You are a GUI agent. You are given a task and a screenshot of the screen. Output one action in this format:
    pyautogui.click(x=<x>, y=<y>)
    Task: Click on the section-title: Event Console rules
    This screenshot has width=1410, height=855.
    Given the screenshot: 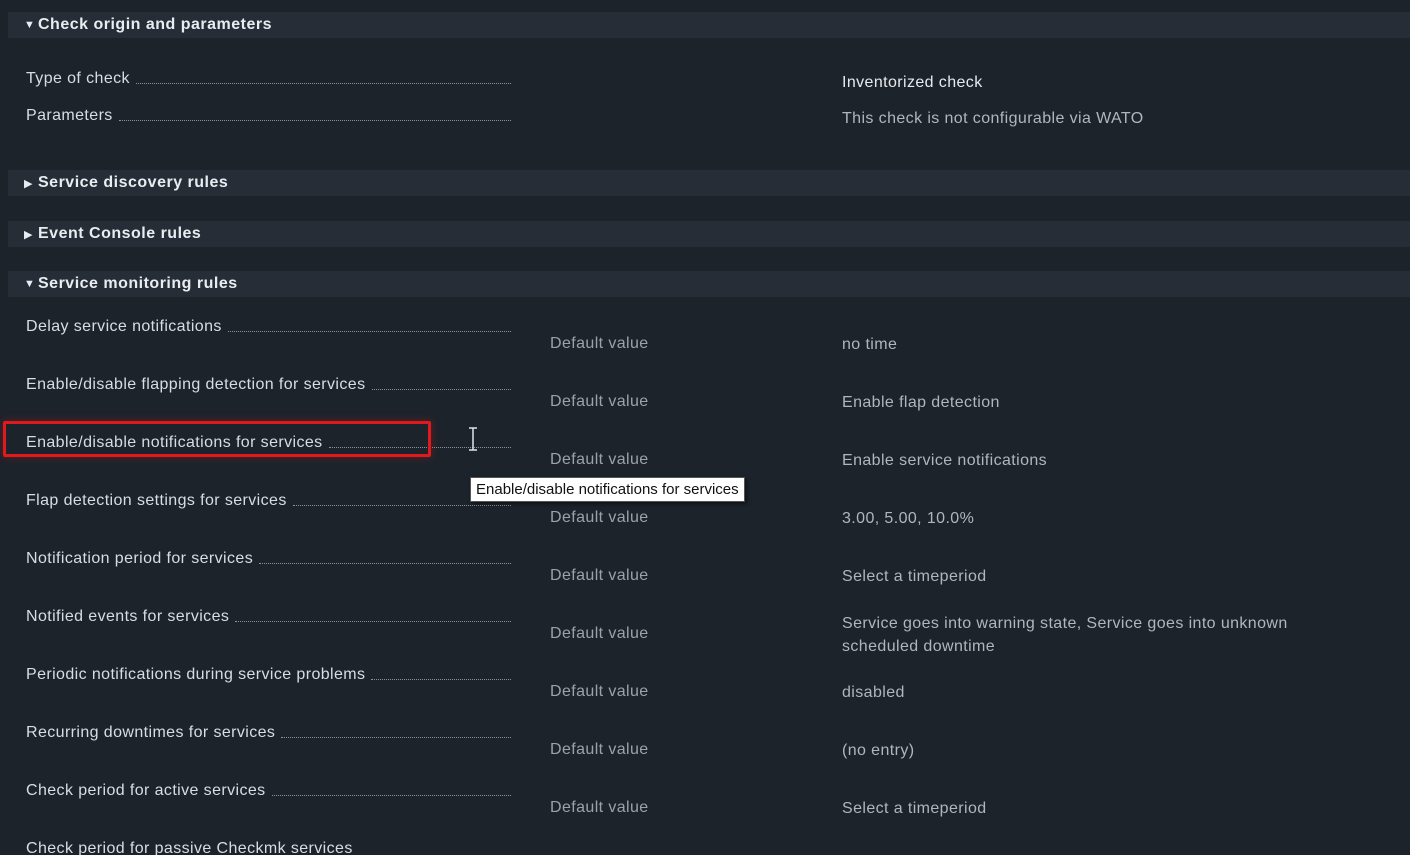 What is the action you would take?
    pyautogui.click(x=120, y=233)
    